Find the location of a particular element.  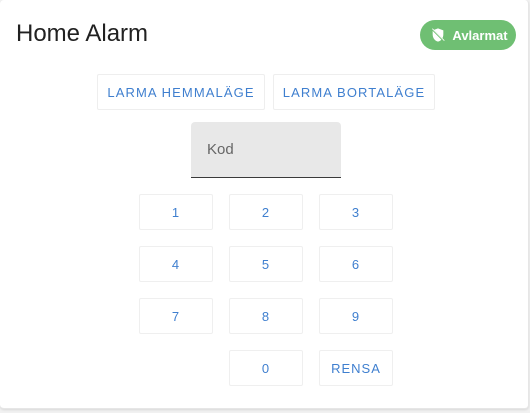

code-input is located at coordinates (266, 149).